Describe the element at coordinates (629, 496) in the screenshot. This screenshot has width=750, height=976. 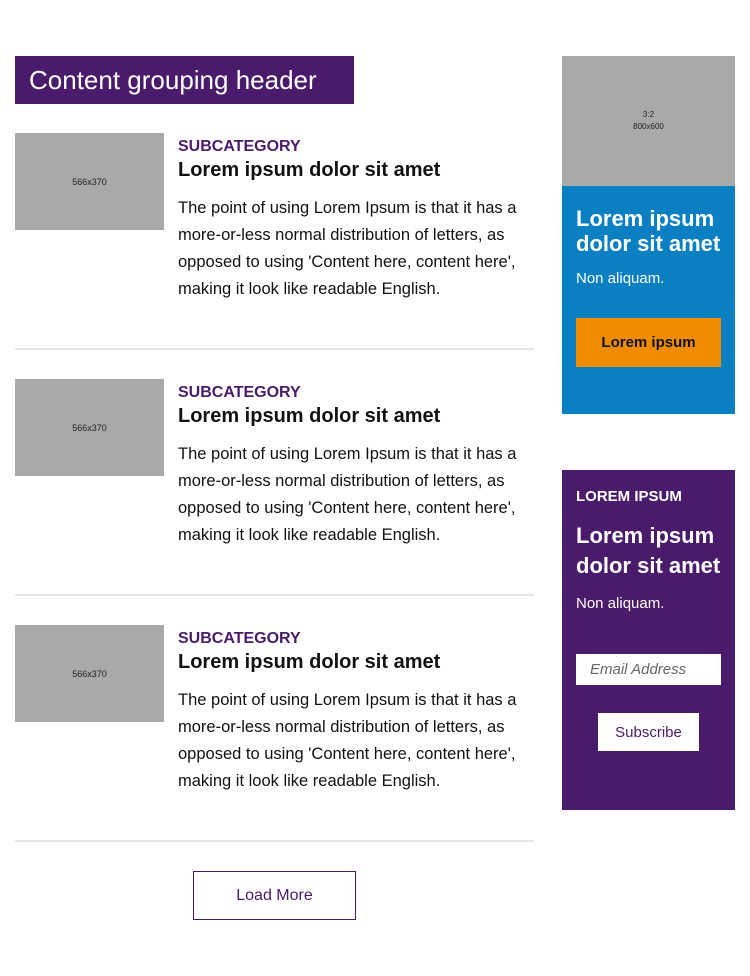
I see `newsletter-eyebrow: LOREM IPSUM` at that location.